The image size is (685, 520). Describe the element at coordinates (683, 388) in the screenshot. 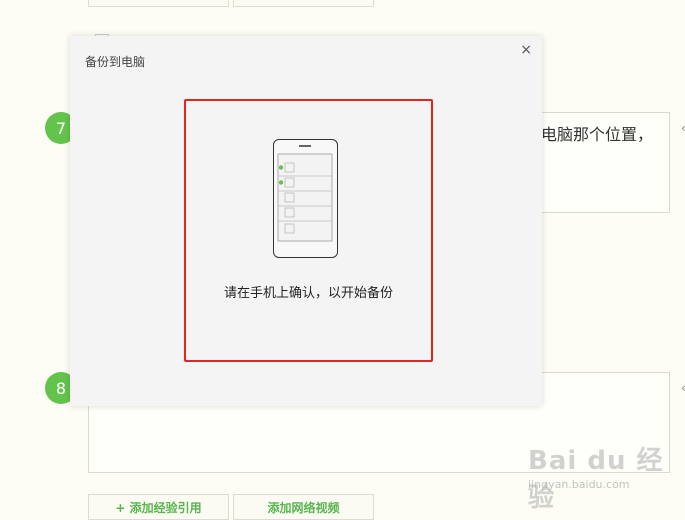

I see `step-8-edge-icon: ‹` at that location.